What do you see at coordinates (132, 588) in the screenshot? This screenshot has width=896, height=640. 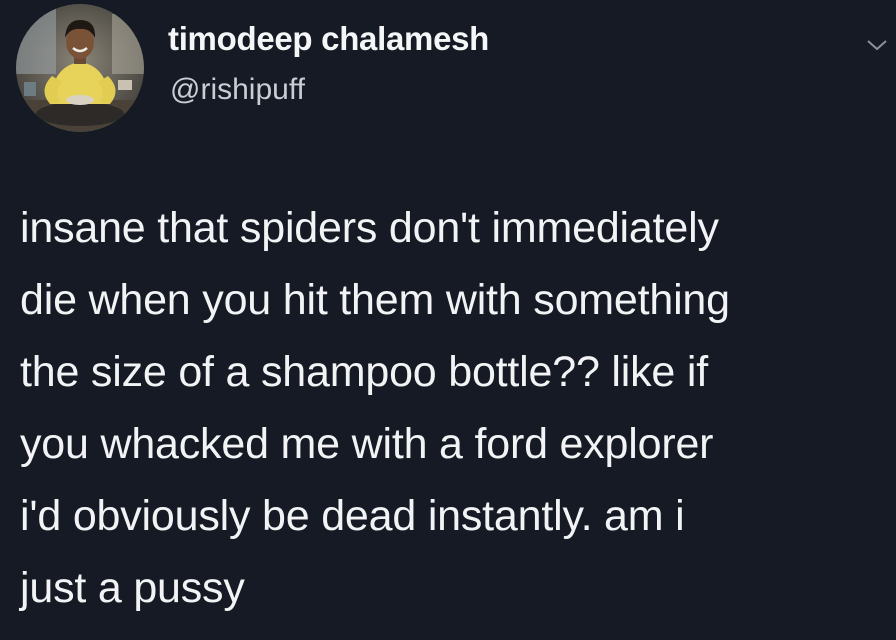 I see `tweet-text-line: just a pussy` at bounding box center [132, 588].